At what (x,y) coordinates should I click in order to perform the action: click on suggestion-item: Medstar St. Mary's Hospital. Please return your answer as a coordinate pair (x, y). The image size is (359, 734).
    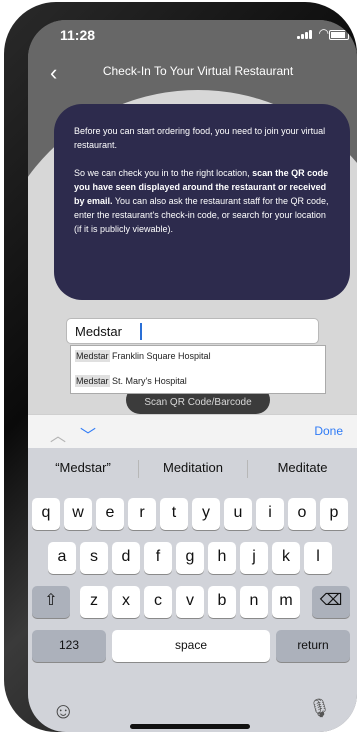
    Looking at the image, I should click on (203, 387).